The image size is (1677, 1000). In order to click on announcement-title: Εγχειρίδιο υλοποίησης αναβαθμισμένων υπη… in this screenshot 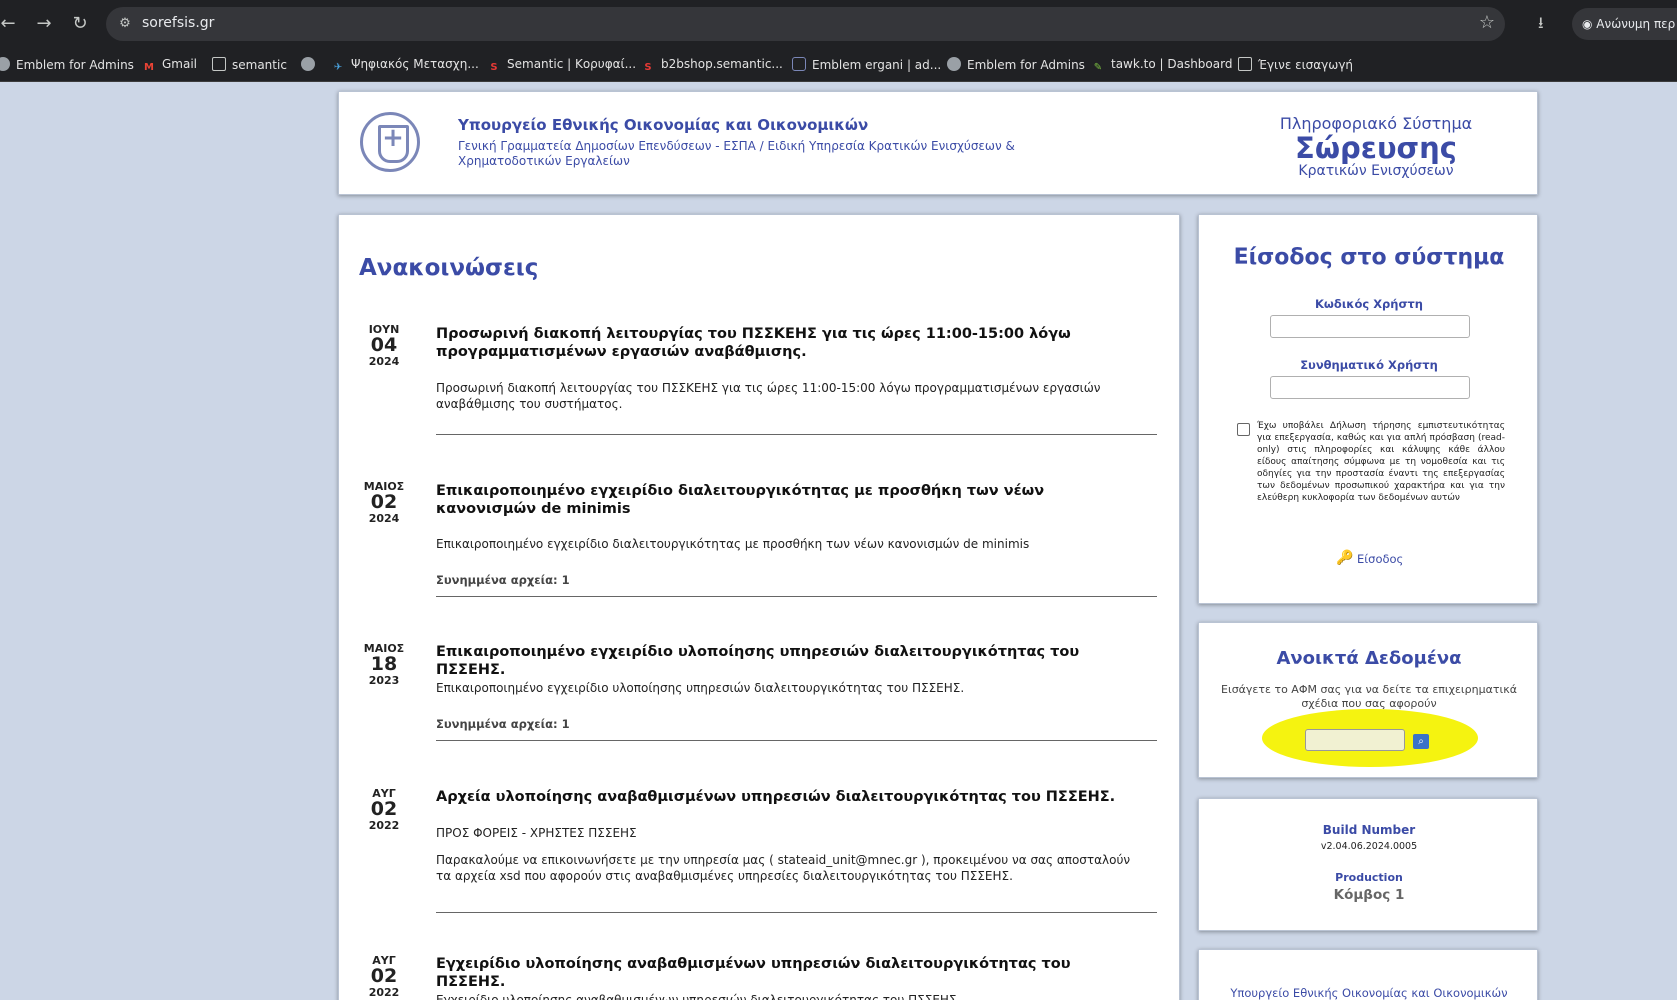, I will do `click(786, 973)`.